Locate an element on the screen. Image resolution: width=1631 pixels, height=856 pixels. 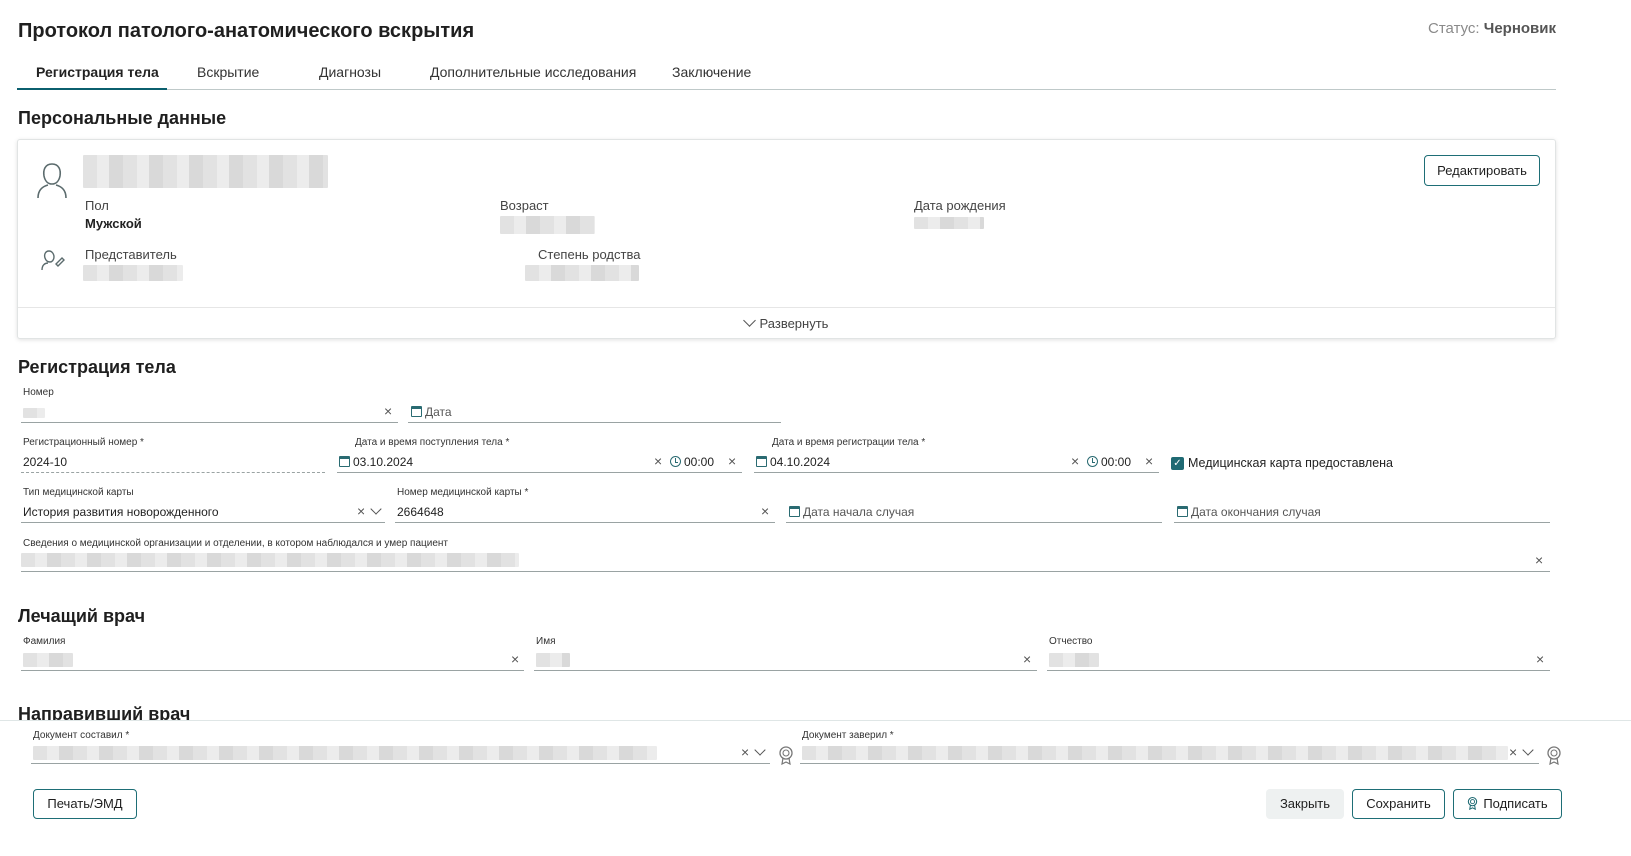
name-input: × is located at coordinates (785, 660).